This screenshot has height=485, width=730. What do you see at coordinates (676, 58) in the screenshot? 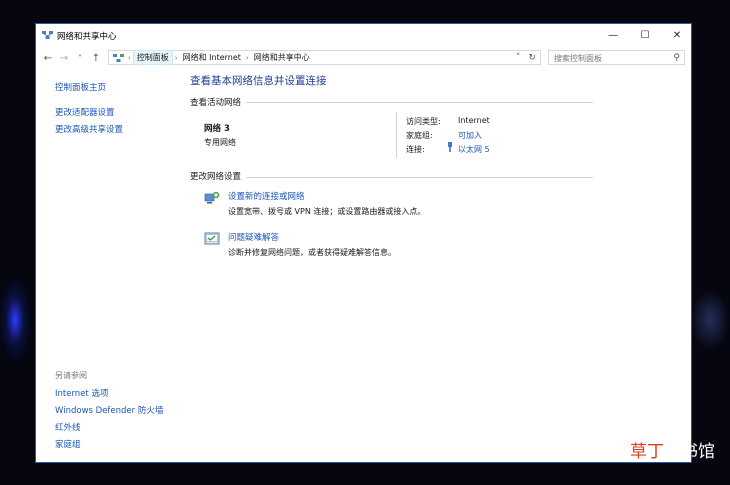
I see `search-icon: ⚲` at bounding box center [676, 58].